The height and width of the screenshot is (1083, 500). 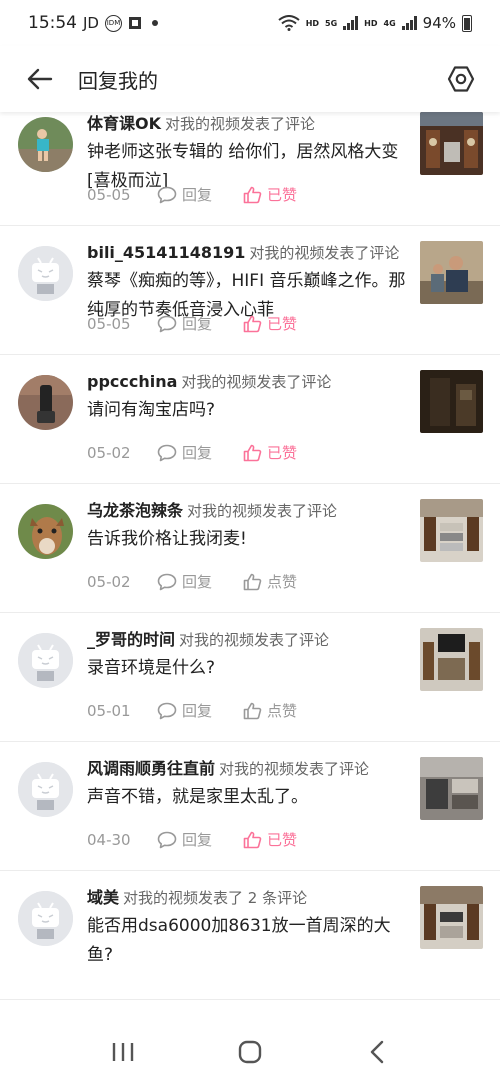 What do you see at coordinates (52, 23) in the screenshot?
I see `status-time: 15:54` at bounding box center [52, 23].